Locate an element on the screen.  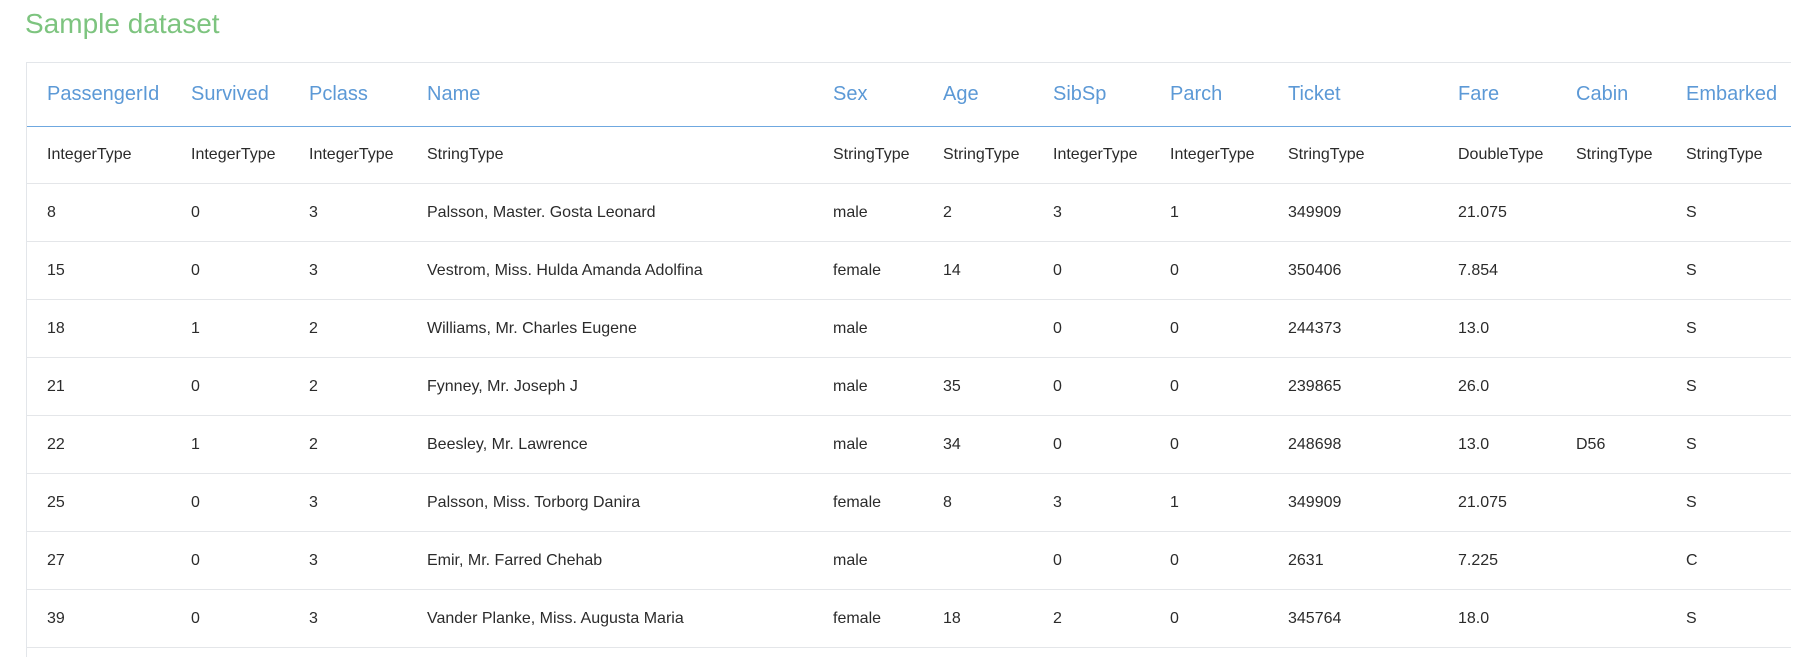
column-header-cabin: Cabin is located at coordinates (1611, 95).